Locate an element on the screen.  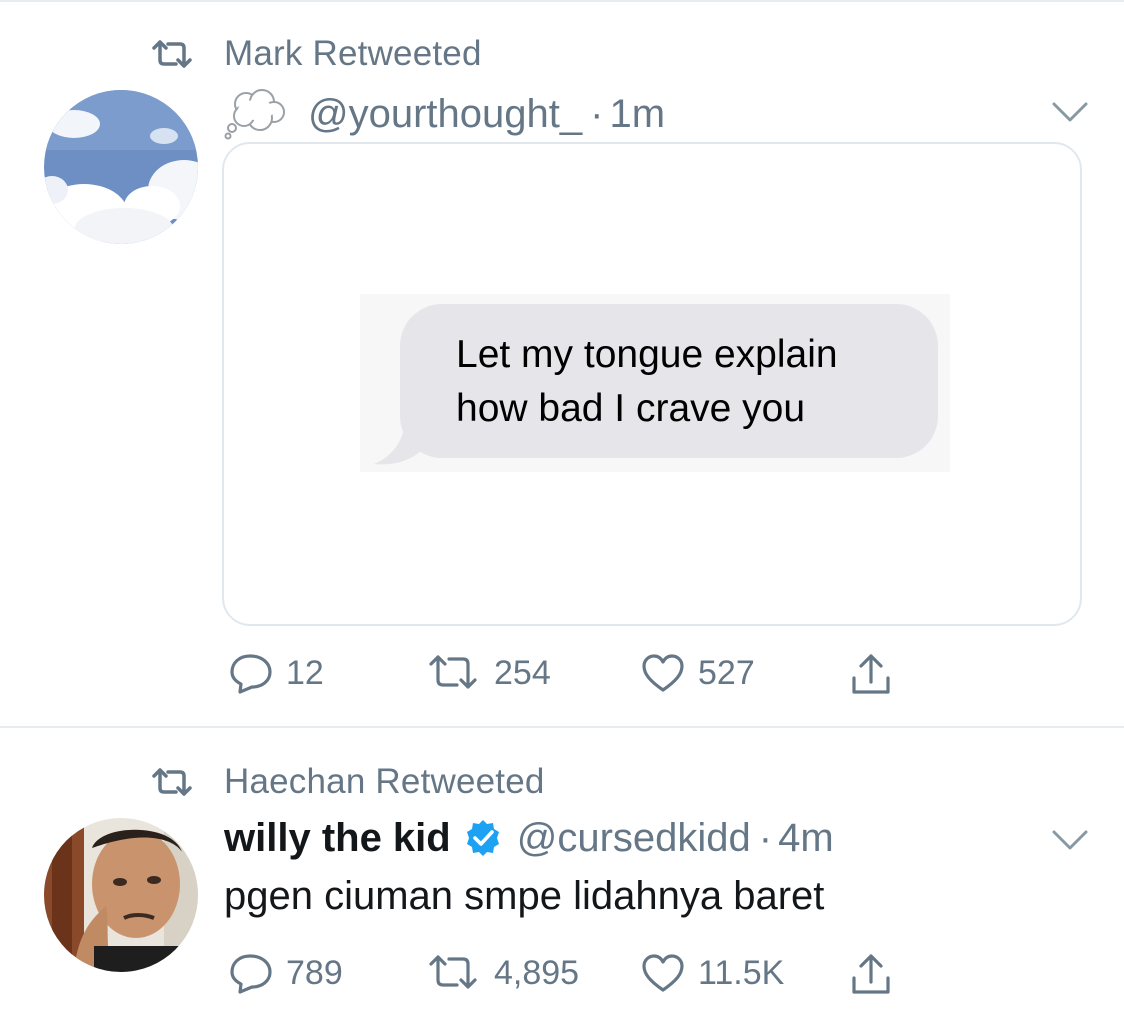
tweet-text: pgen ciuman smpe lidahnya baret is located at coordinates (524, 896).